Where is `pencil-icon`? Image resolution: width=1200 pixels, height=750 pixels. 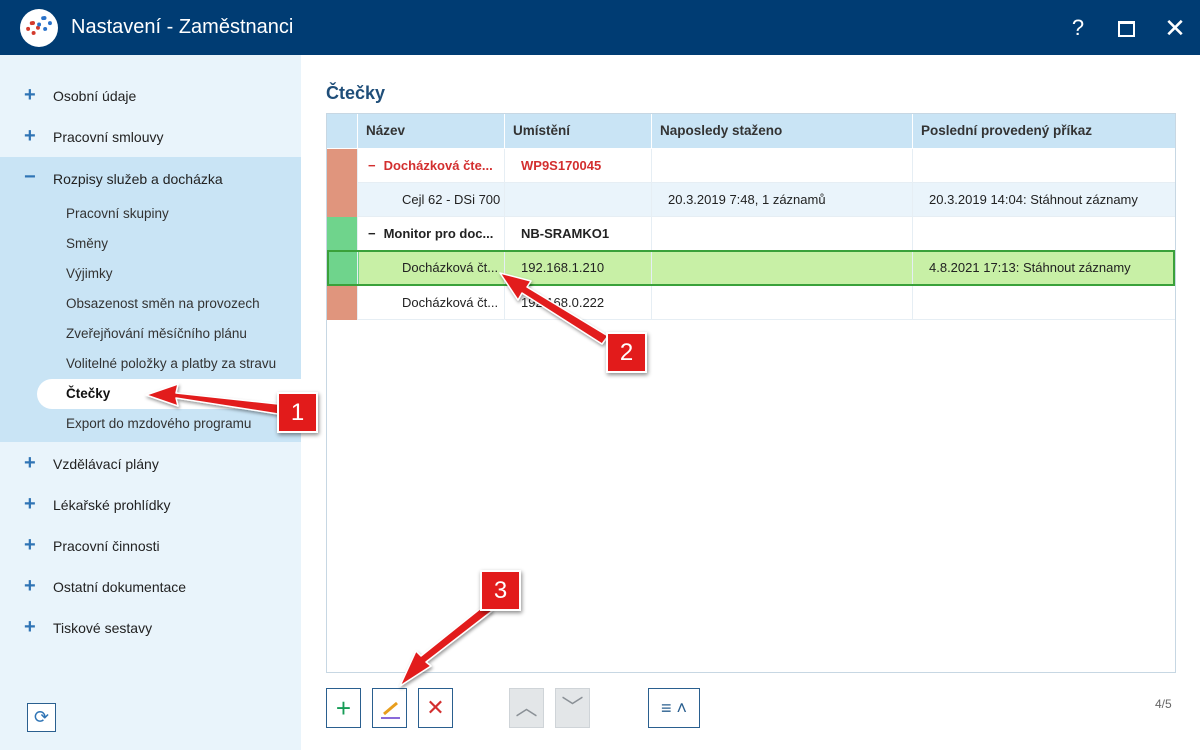 pencil-icon is located at coordinates (390, 708).